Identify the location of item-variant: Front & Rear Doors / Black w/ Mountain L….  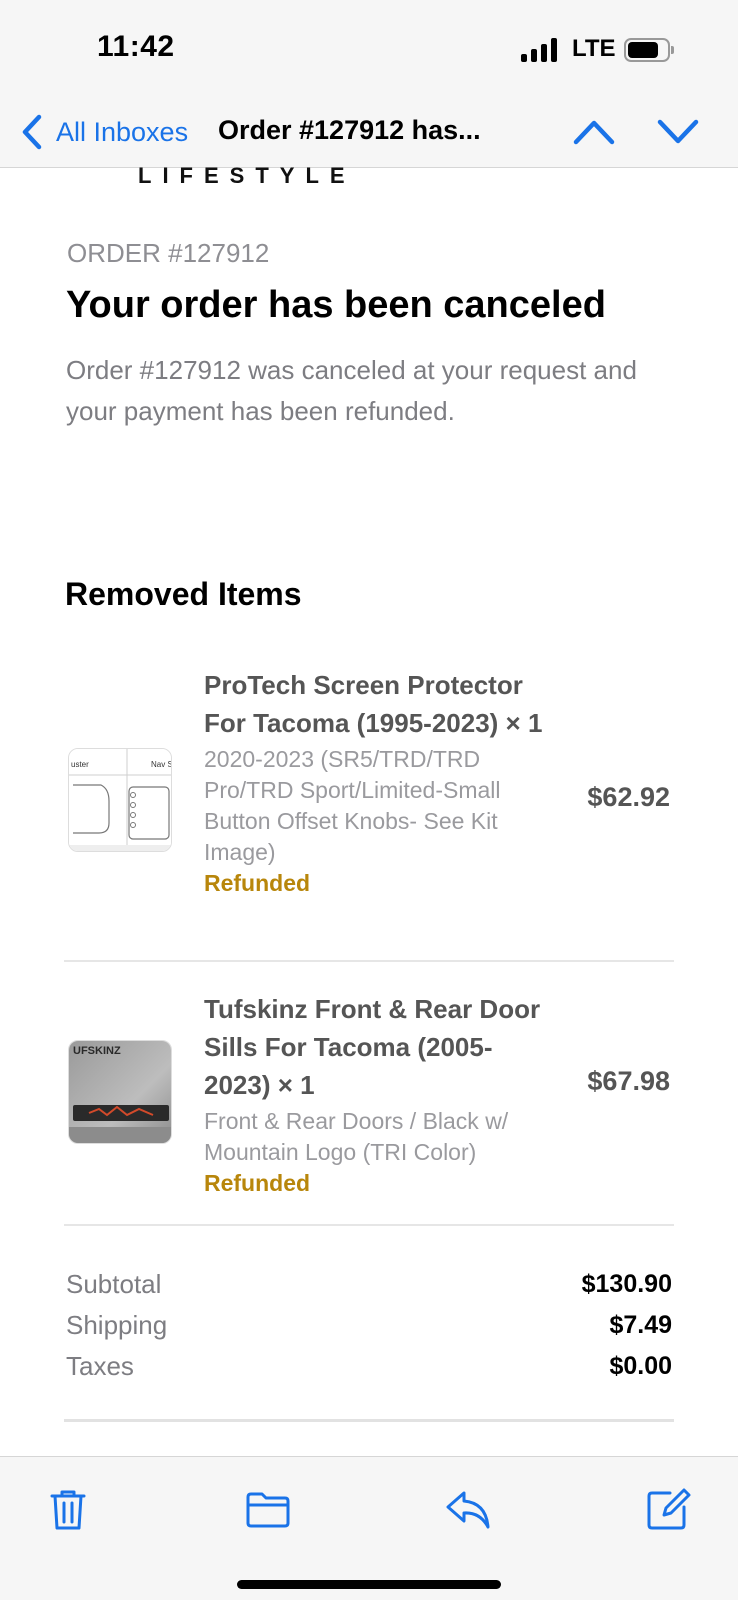
(356, 1136).